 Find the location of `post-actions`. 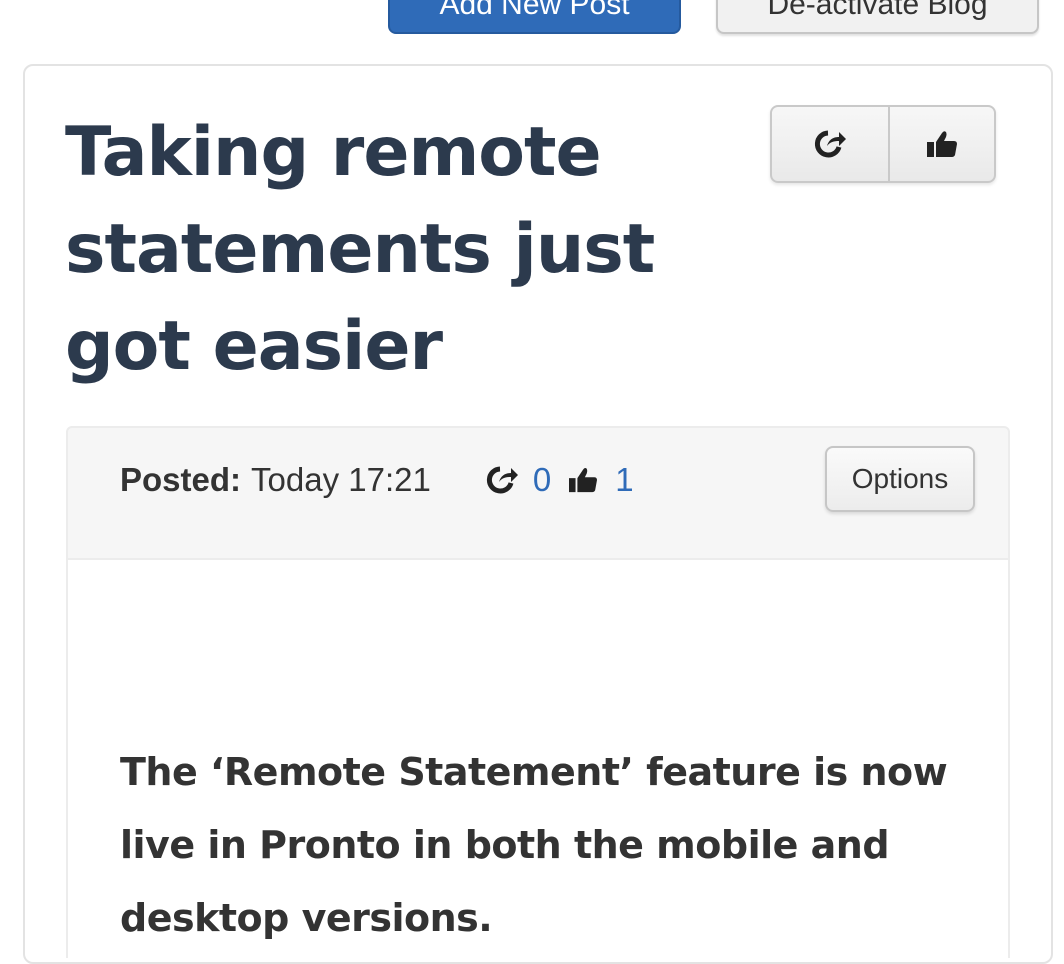

post-actions is located at coordinates (883, 144).